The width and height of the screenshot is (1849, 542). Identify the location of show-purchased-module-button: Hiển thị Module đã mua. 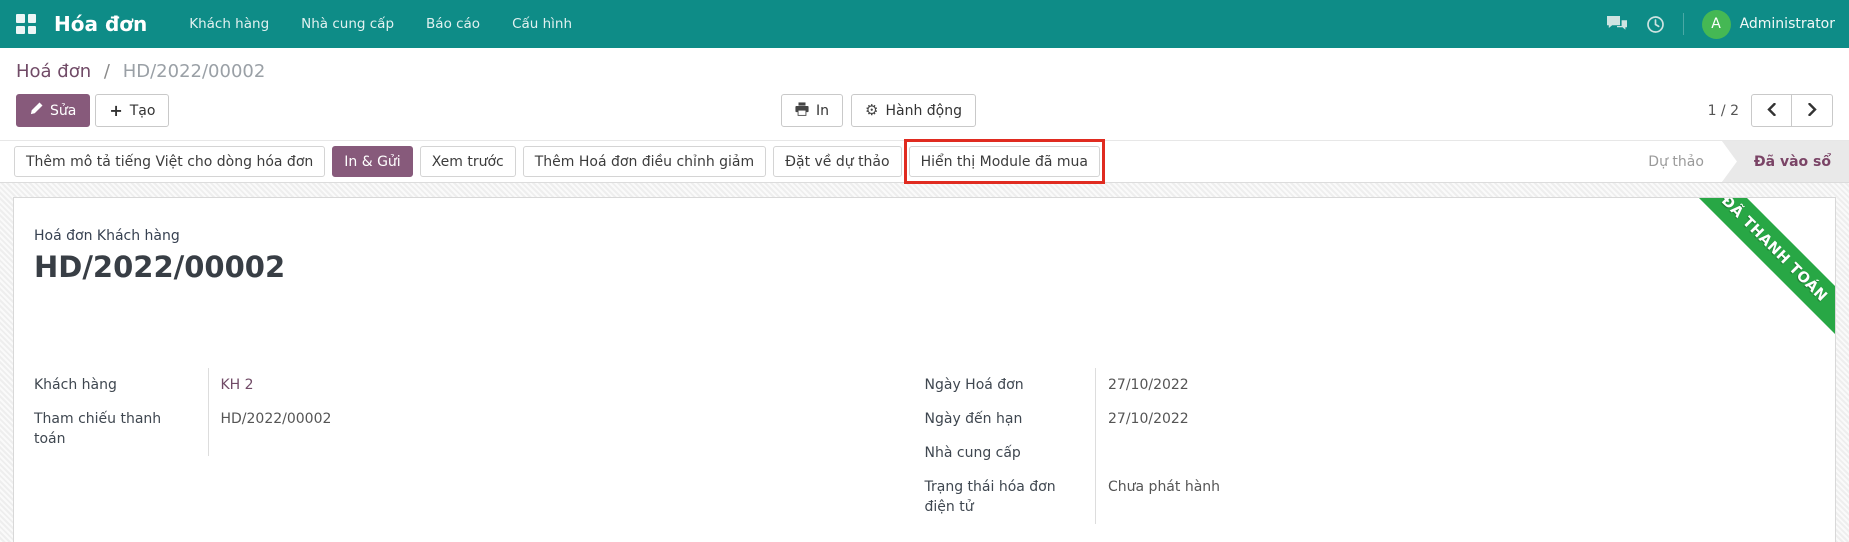
(1004, 161).